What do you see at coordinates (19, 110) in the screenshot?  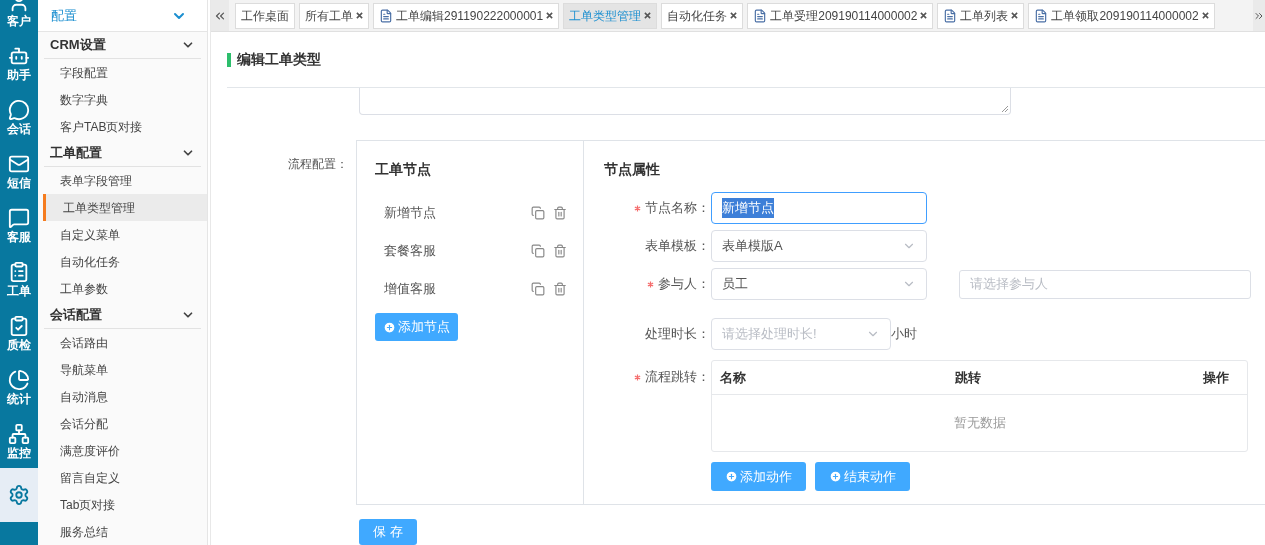 I see `chat-bubbles-icon` at bounding box center [19, 110].